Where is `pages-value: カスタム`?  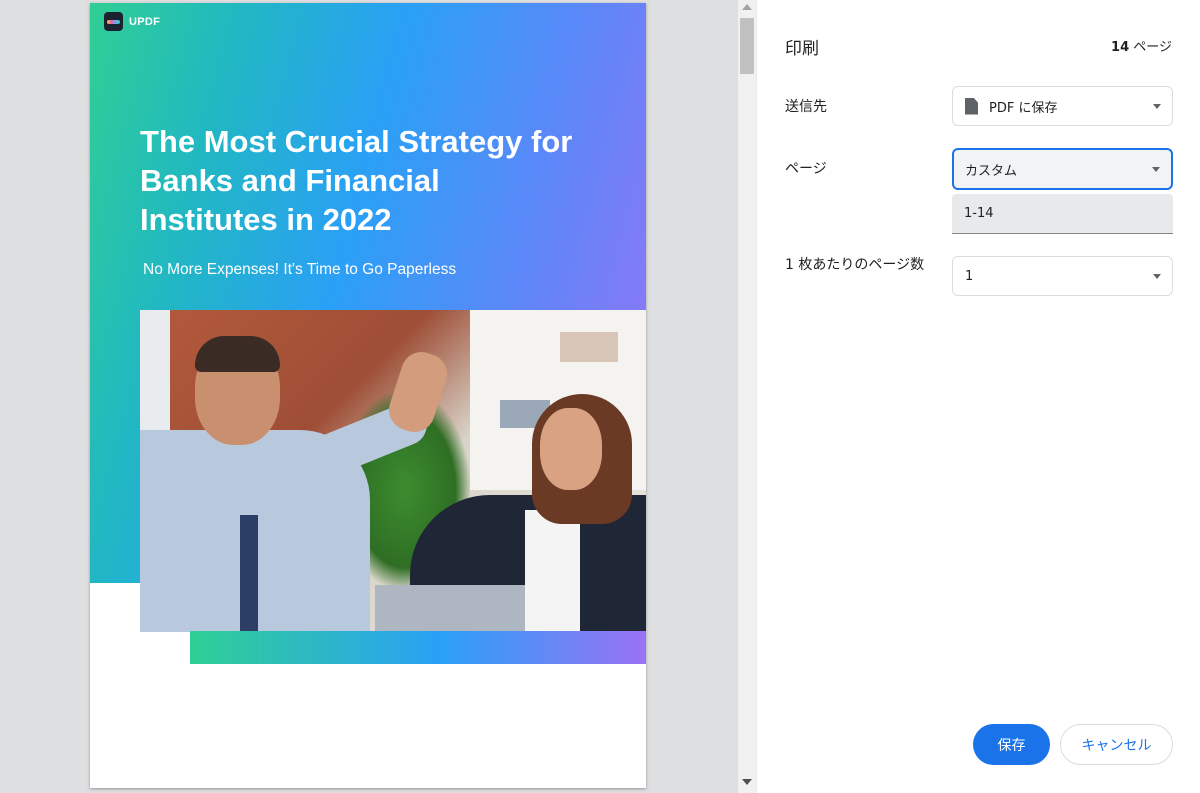 pages-value: カスタム is located at coordinates (991, 171).